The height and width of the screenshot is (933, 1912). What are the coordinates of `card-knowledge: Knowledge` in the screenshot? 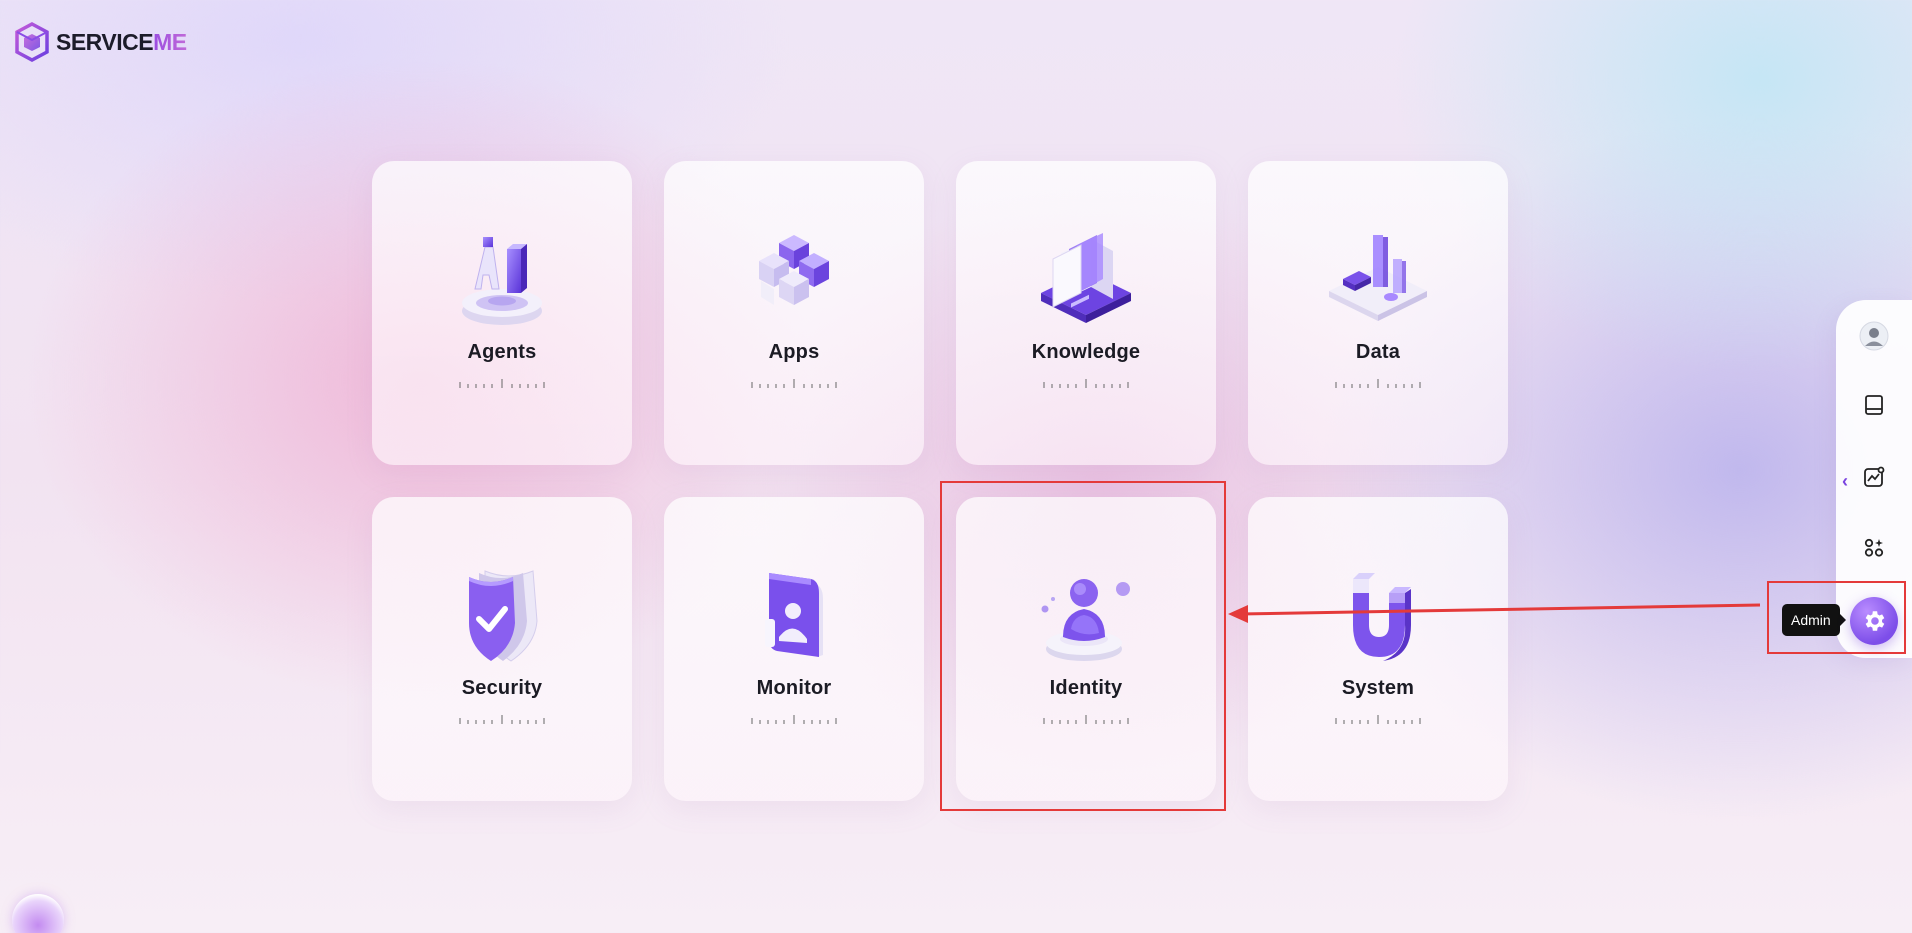 It's located at (1086, 313).